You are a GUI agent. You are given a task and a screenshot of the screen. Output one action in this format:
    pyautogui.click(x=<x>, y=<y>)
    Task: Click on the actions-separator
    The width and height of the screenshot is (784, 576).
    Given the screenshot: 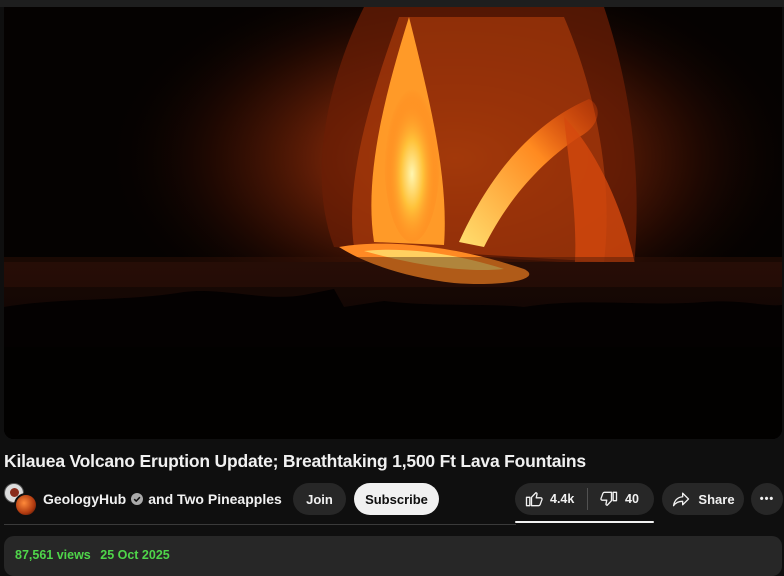 What is the action you would take?
    pyautogui.click(x=260, y=524)
    